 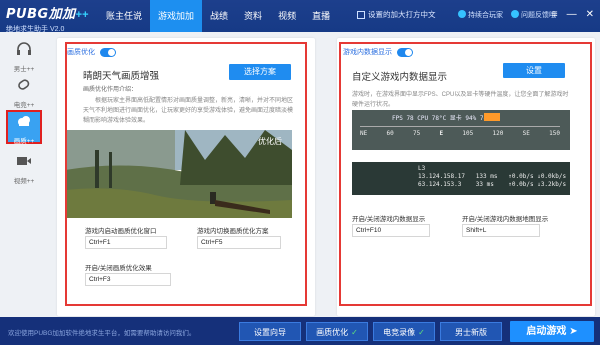 What do you see at coordinates (24, 48) in the screenshot?
I see `headset-icon` at bounding box center [24, 48].